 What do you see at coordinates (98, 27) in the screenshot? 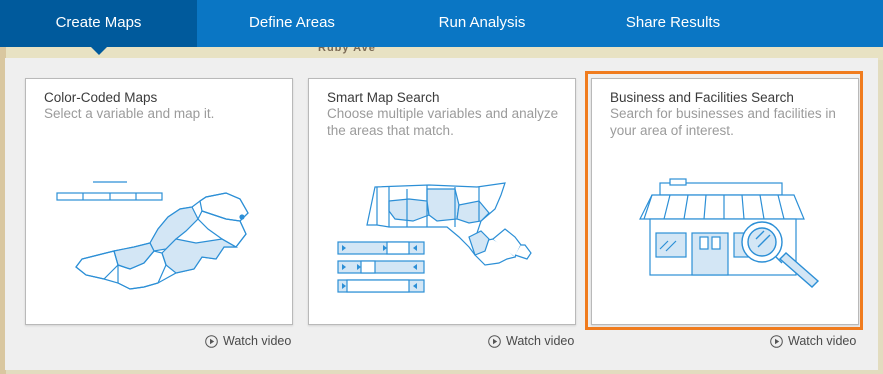
I see `tab-create-maps: Create Maps` at bounding box center [98, 27].